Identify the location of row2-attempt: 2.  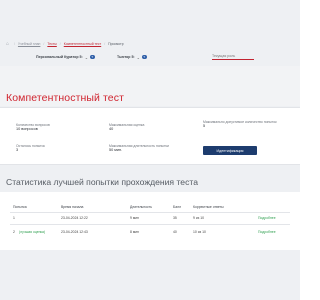
(14, 232).